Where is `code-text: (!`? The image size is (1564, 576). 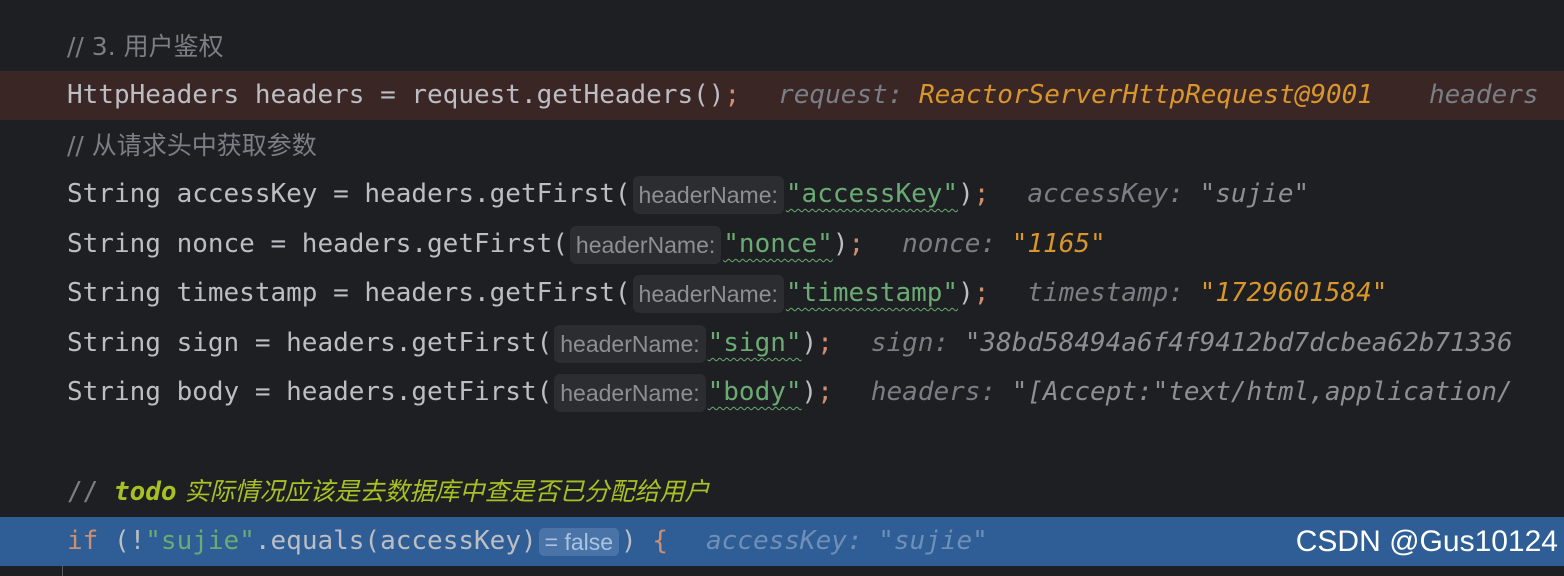 code-text: (! is located at coordinates (122, 541).